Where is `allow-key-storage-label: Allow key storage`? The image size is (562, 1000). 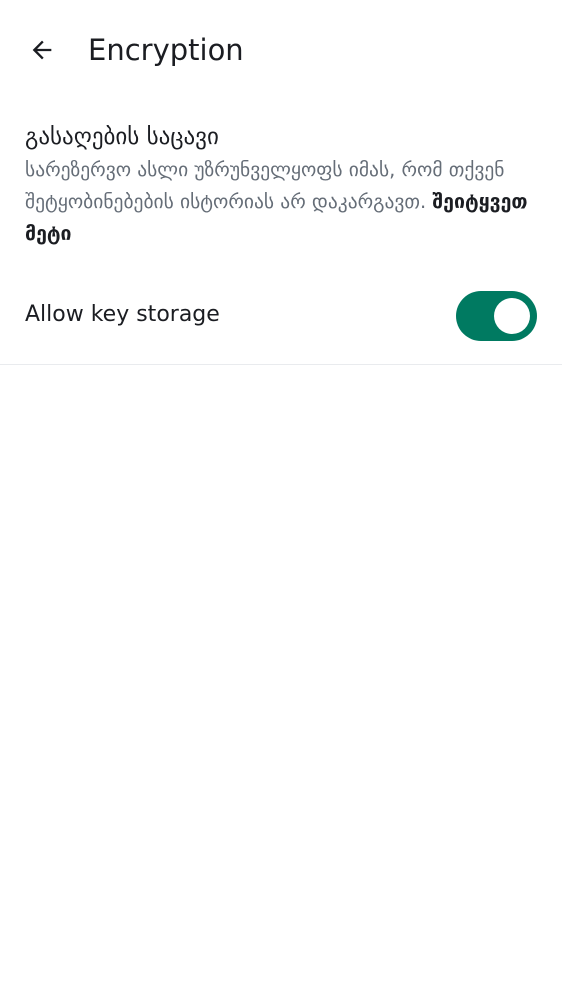 allow-key-storage-label: Allow key storage is located at coordinates (122, 314).